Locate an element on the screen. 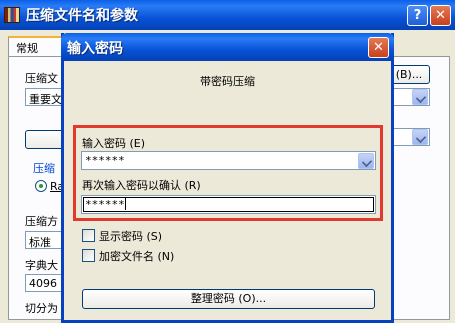 The height and width of the screenshot is (323, 455). dialog-titlebar: 输入密码 ✕ is located at coordinates (227, 47).